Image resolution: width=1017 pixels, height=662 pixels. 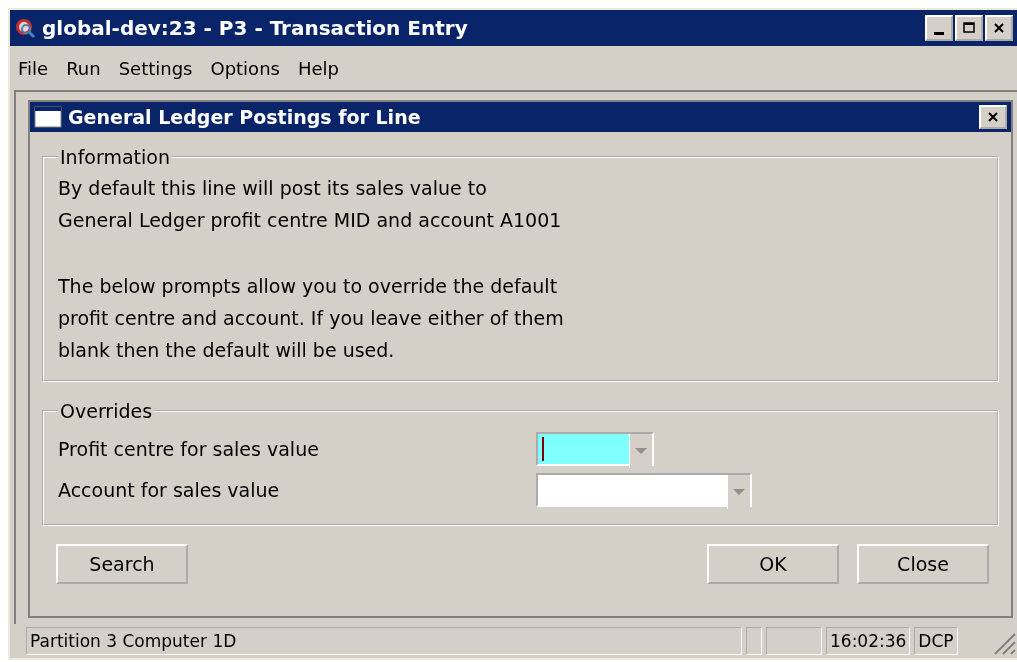 What do you see at coordinates (245, 68) in the screenshot?
I see `menu-item: Options` at bounding box center [245, 68].